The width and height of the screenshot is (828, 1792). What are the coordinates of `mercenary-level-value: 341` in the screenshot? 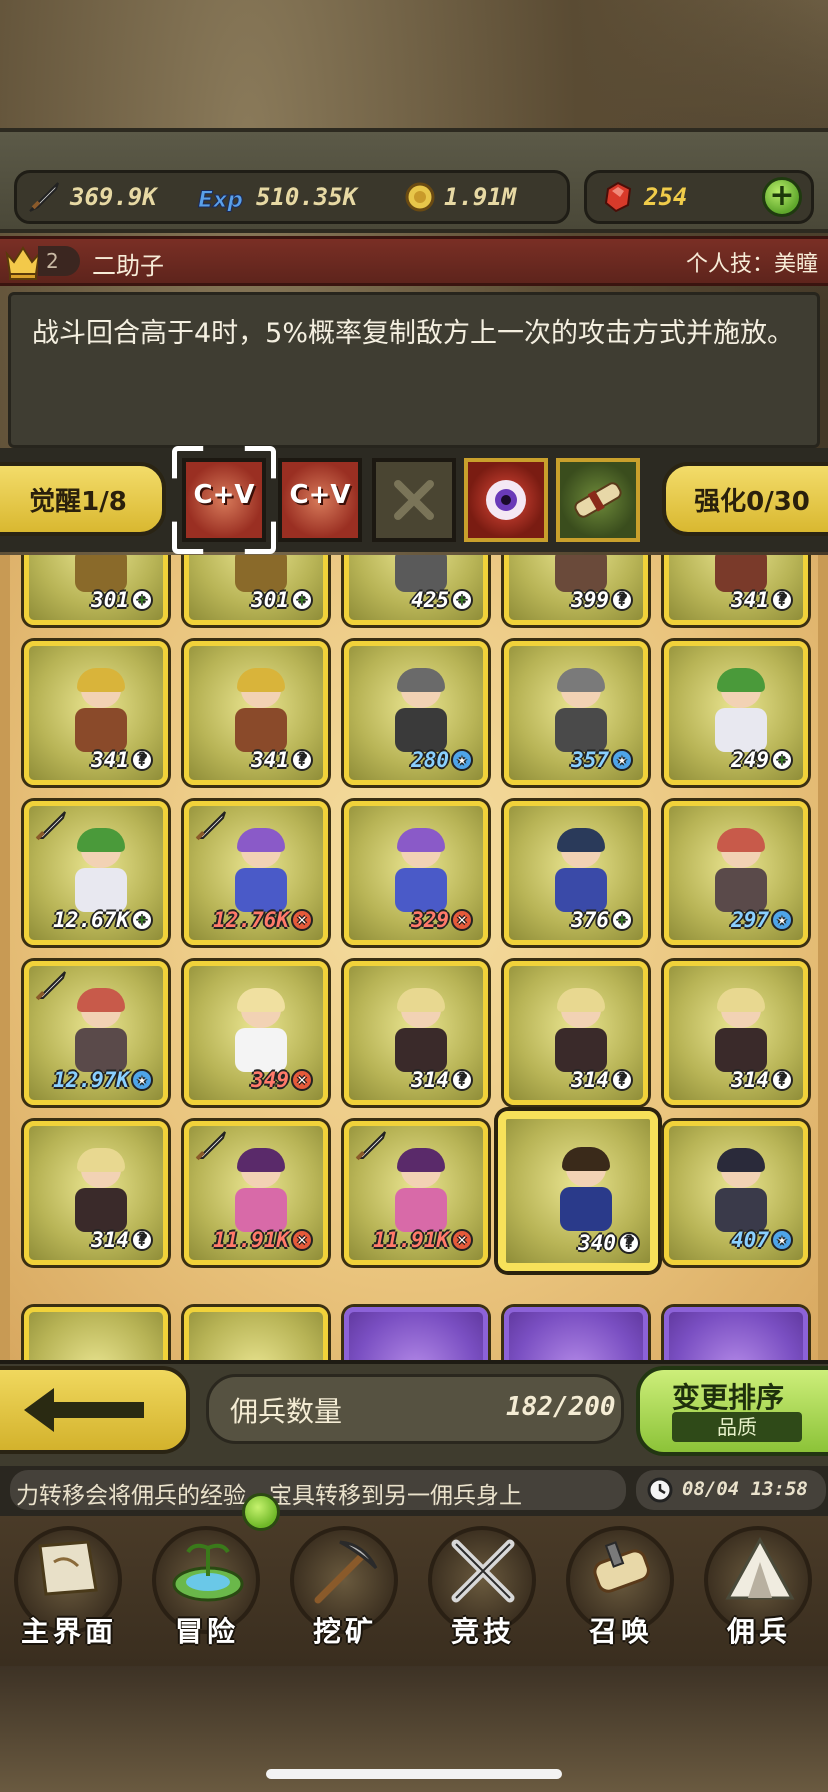 It's located at (110, 760).